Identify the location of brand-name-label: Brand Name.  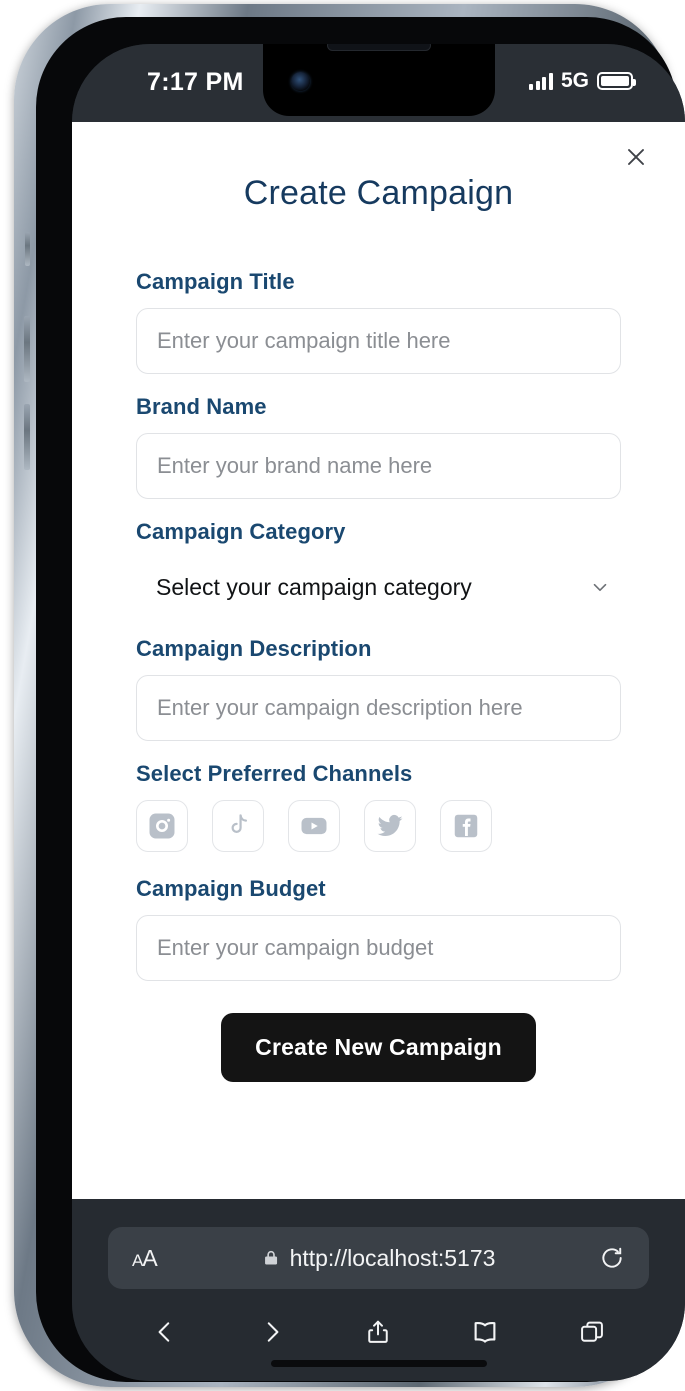
(201, 406).